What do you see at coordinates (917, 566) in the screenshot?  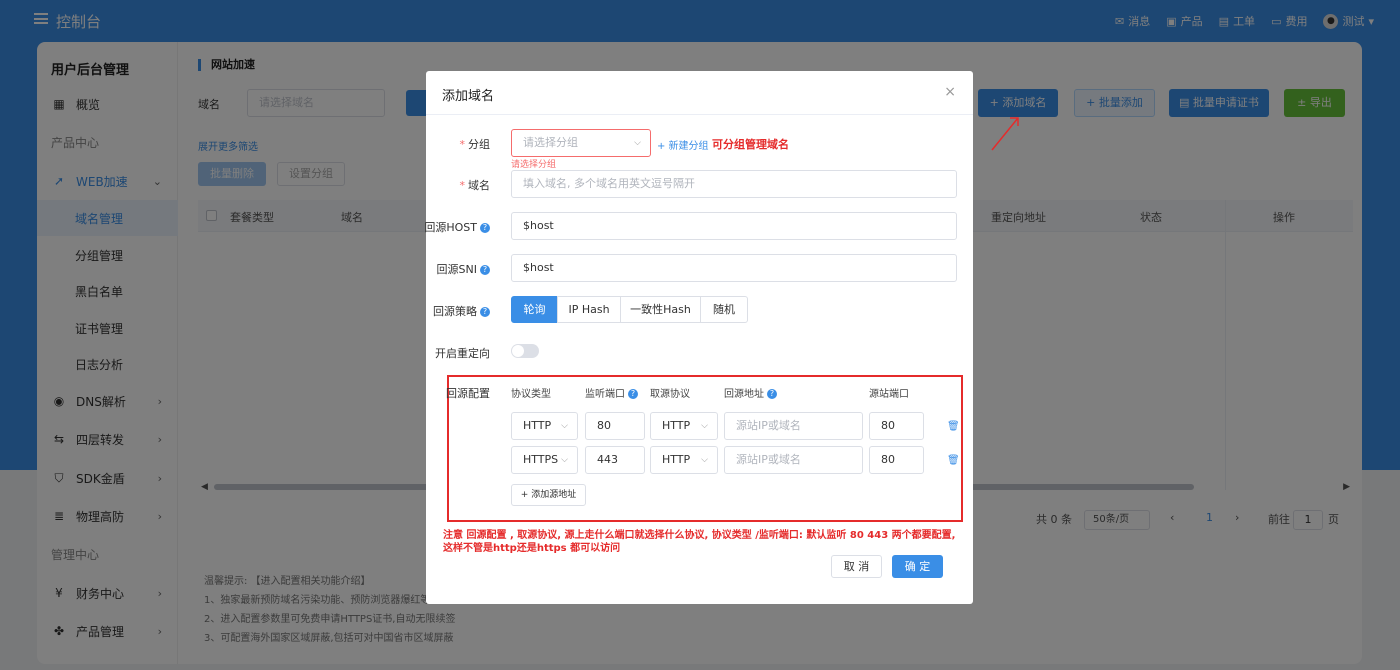 I see `confirm-button: 确 定` at bounding box center [917, 566].